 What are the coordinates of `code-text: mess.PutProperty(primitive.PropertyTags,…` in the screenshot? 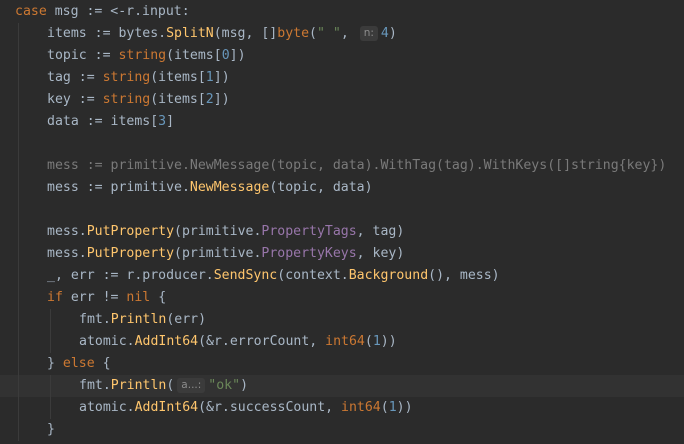 It's located at (225, 232).